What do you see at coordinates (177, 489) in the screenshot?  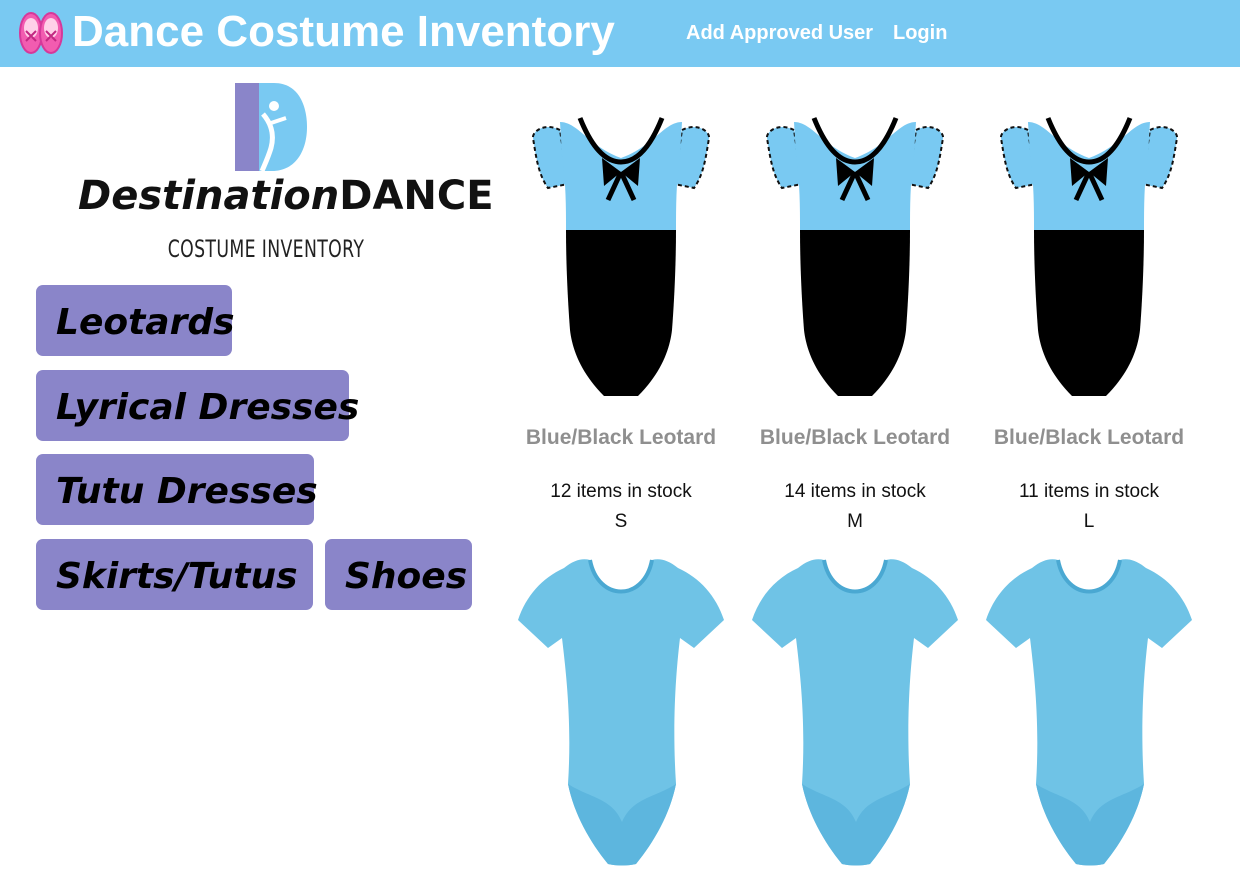 I see `category-button-tutu-dresses: Tutu Dresses` at bounding box center [177, 489].